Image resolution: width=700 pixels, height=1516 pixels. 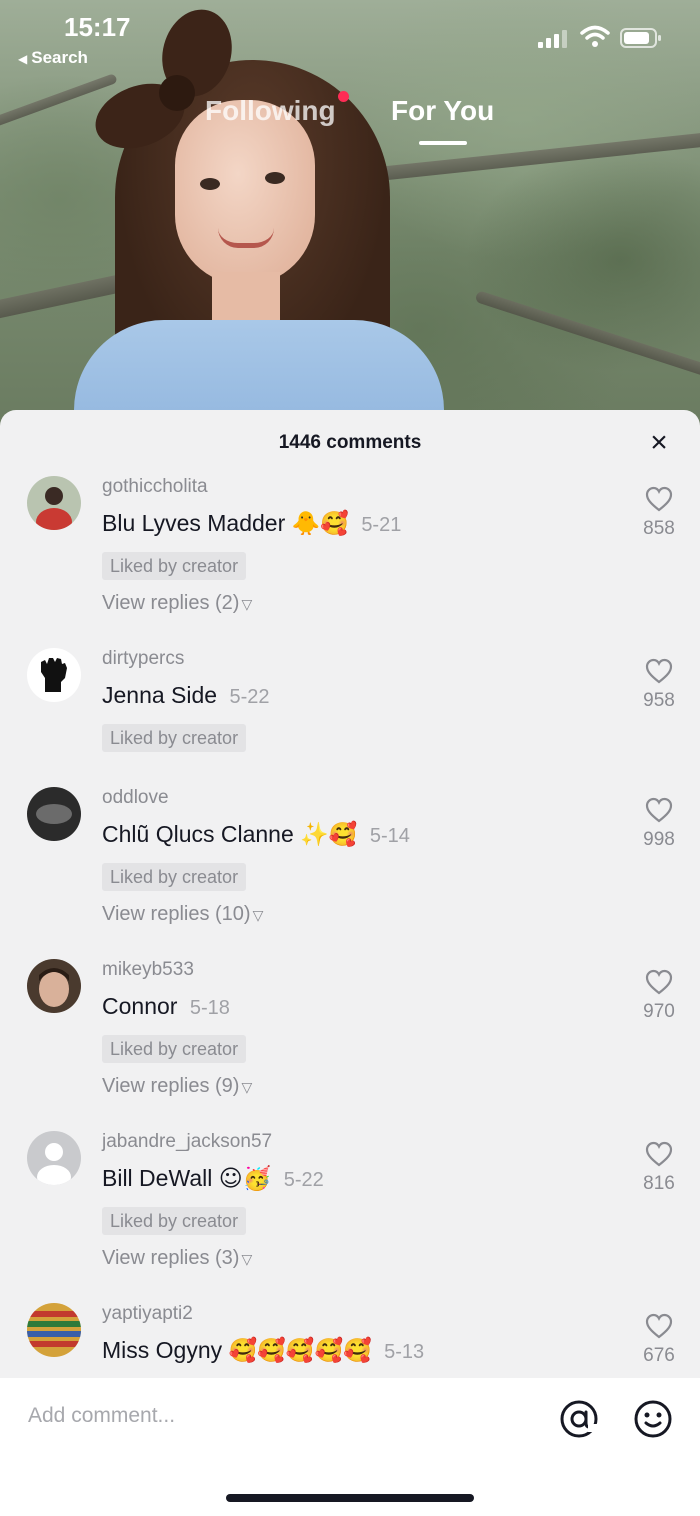 I want to click on comment-text: Bill DeWall, so click(x=157, y=1178).